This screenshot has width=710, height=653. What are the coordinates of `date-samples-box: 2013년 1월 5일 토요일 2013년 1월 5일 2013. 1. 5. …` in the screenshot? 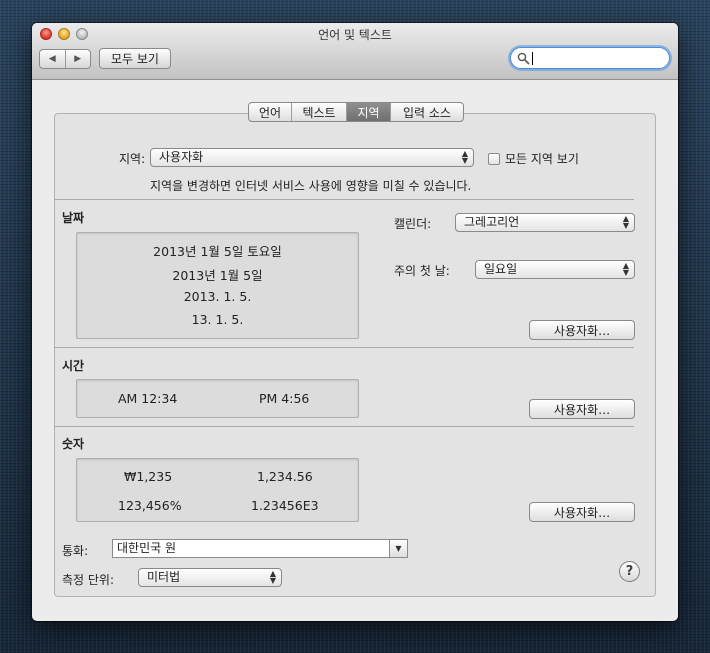 It's located at (217, 285).